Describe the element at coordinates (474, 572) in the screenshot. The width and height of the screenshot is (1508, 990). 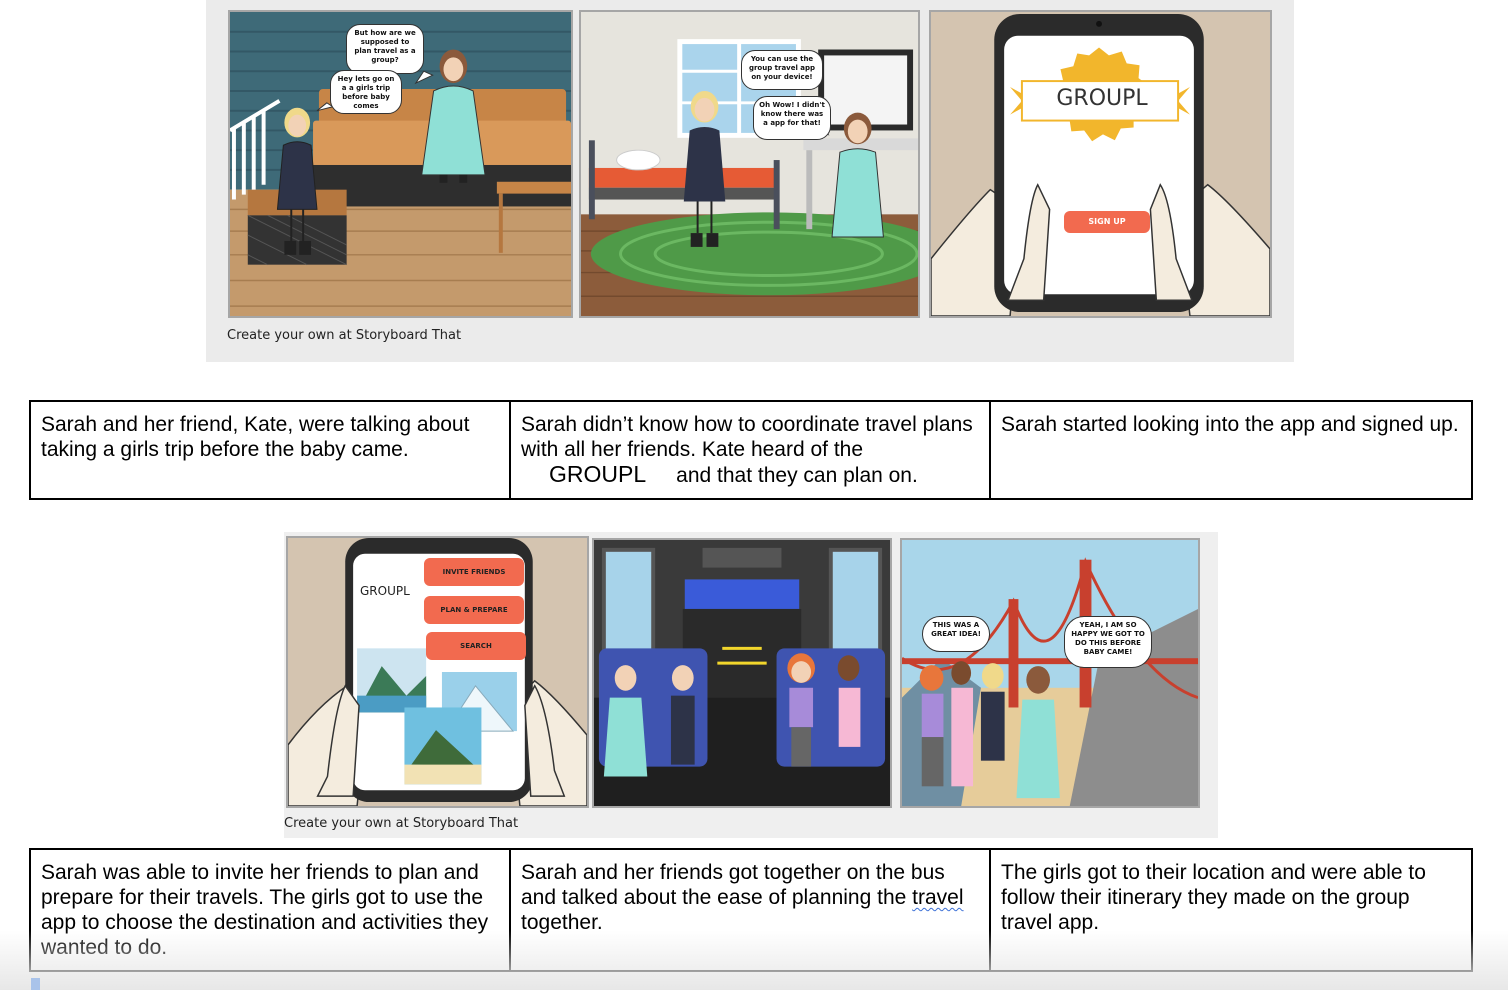
I see `invite-friends-button: INVITE FRIENDS` at that location.